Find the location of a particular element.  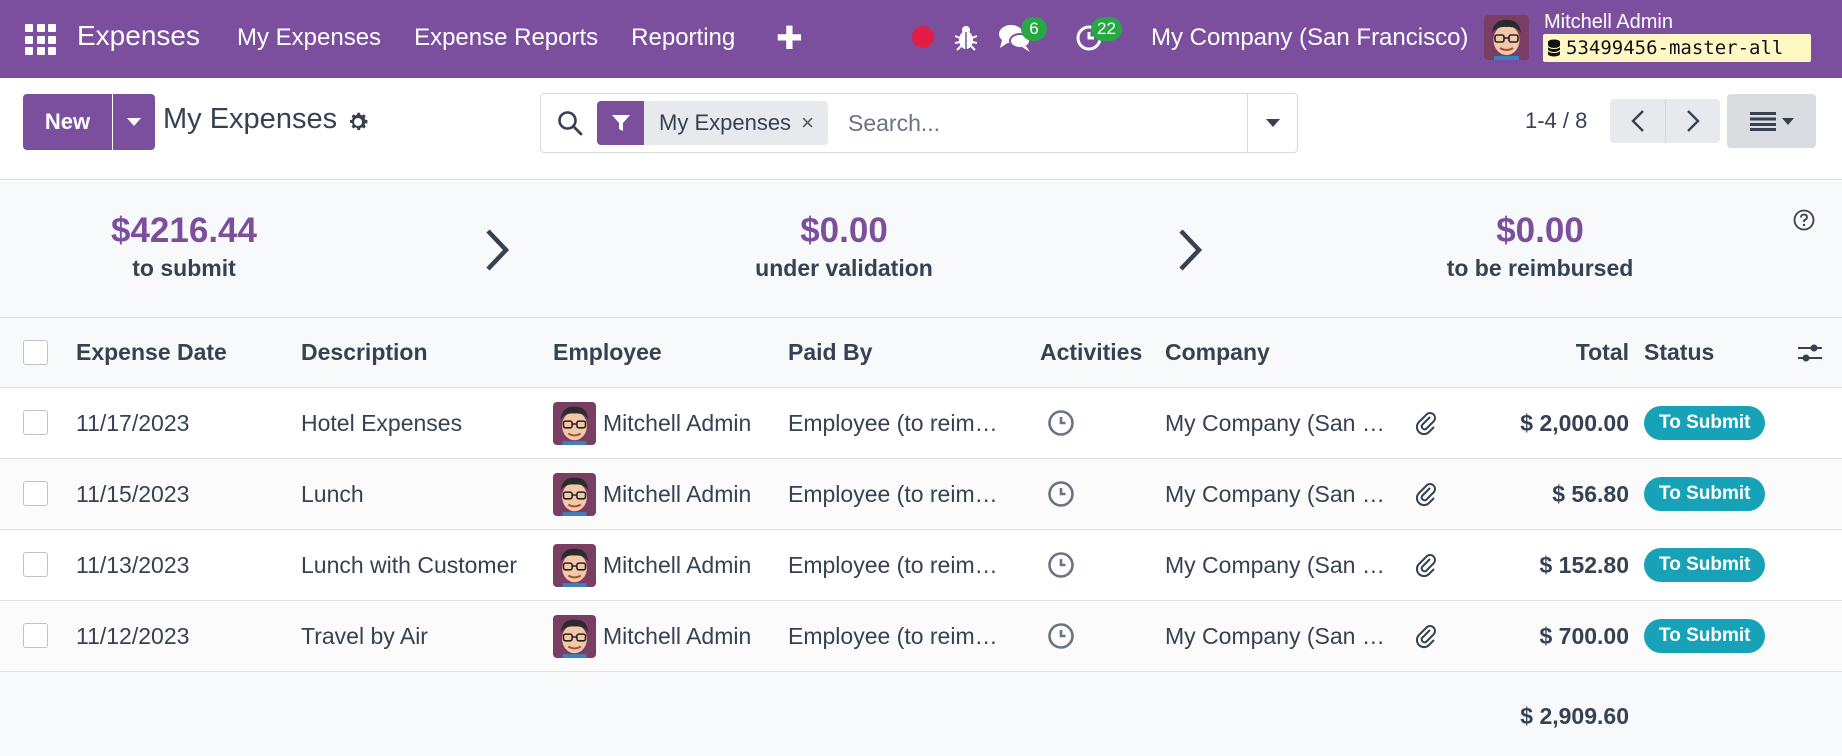

plus-icon: ✚ is located at coordinates (789, 38).